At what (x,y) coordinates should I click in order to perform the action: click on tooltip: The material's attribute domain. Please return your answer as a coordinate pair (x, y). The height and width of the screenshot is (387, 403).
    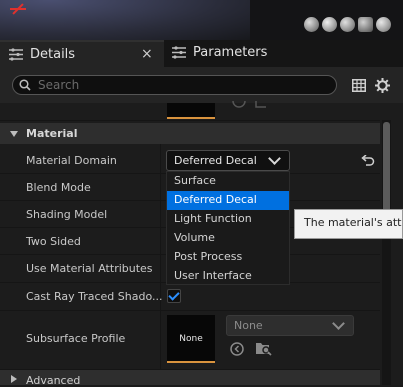
    Looking at the image, I should click on (348, 224).